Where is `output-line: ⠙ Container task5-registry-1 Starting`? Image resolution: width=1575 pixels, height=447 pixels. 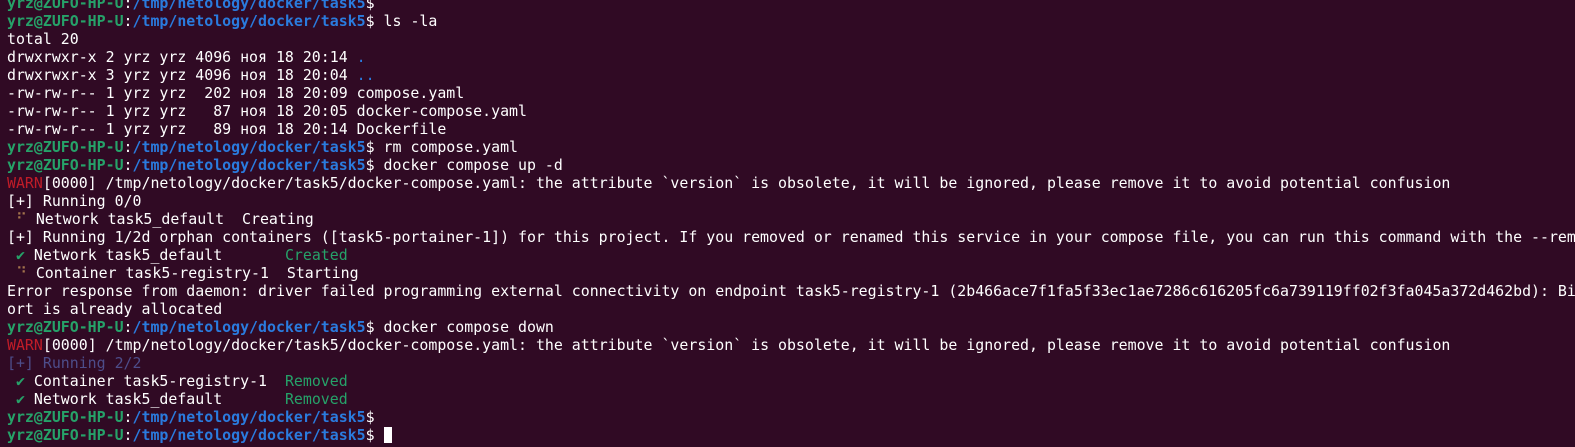 output-line: ⠙ Container task5-registry-1 Starting is located at coordinates (791, 273).